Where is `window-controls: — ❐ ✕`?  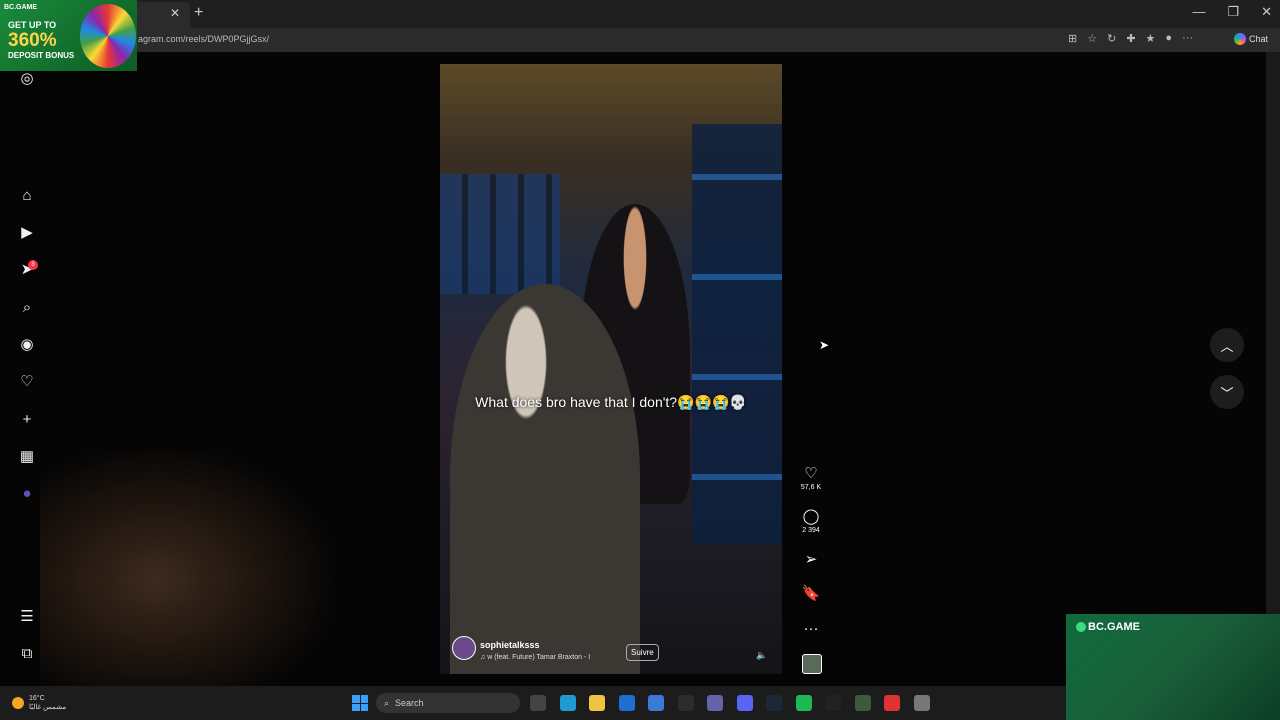 window-controls: — ❐ ✕ is located at coordinates (1232, 12).